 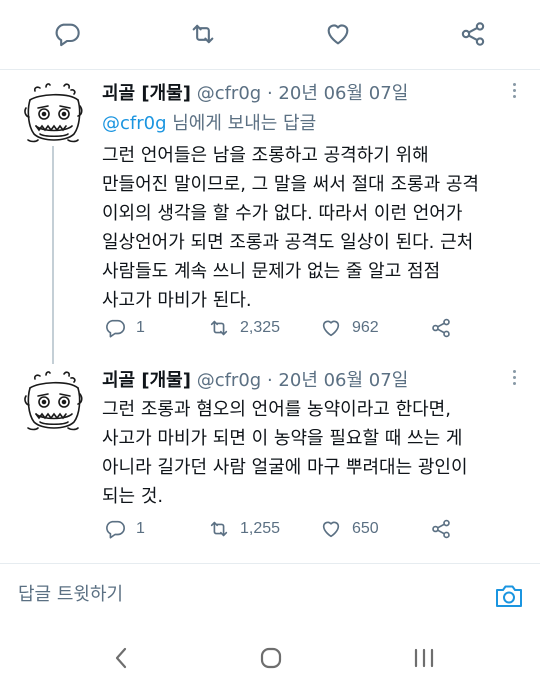 I want to click on system-nav-bar, so click(x=270, y=657).